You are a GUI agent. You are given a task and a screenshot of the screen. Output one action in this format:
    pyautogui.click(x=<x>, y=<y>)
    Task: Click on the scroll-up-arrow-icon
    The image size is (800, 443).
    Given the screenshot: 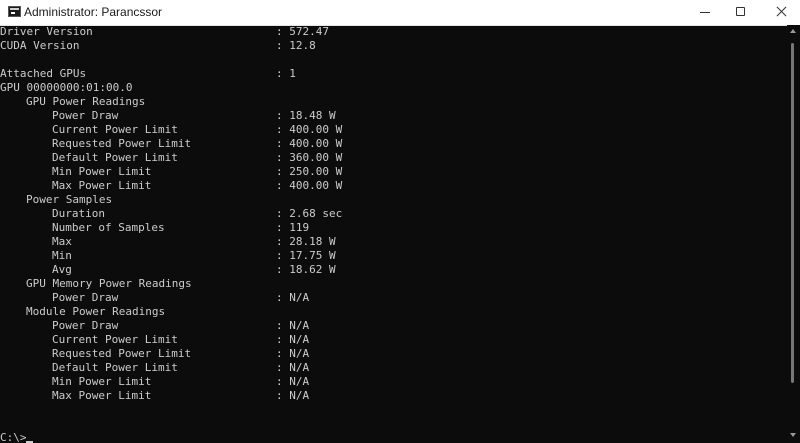 What is the action you would take?
    pyautogui.click(x=793, y=31)
    